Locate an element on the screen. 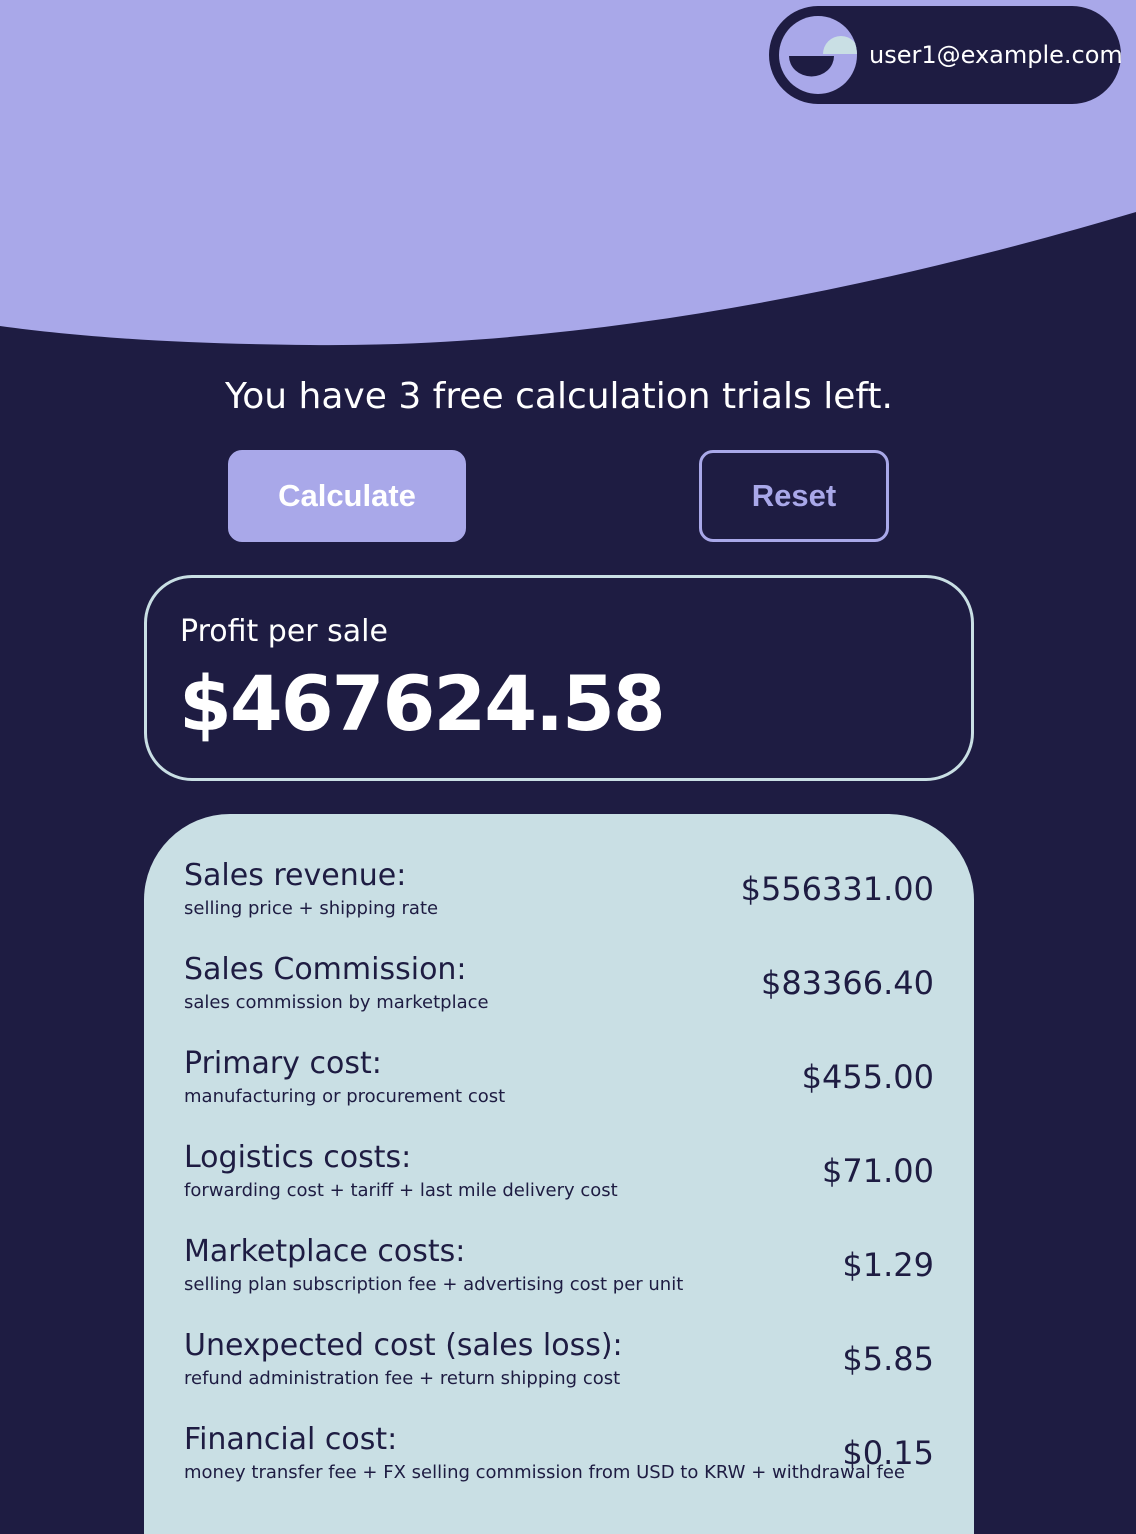 The height and width of the screenshot is (1534, 1136). profit-label: Profit per sale is located at coordinates (284, 631).